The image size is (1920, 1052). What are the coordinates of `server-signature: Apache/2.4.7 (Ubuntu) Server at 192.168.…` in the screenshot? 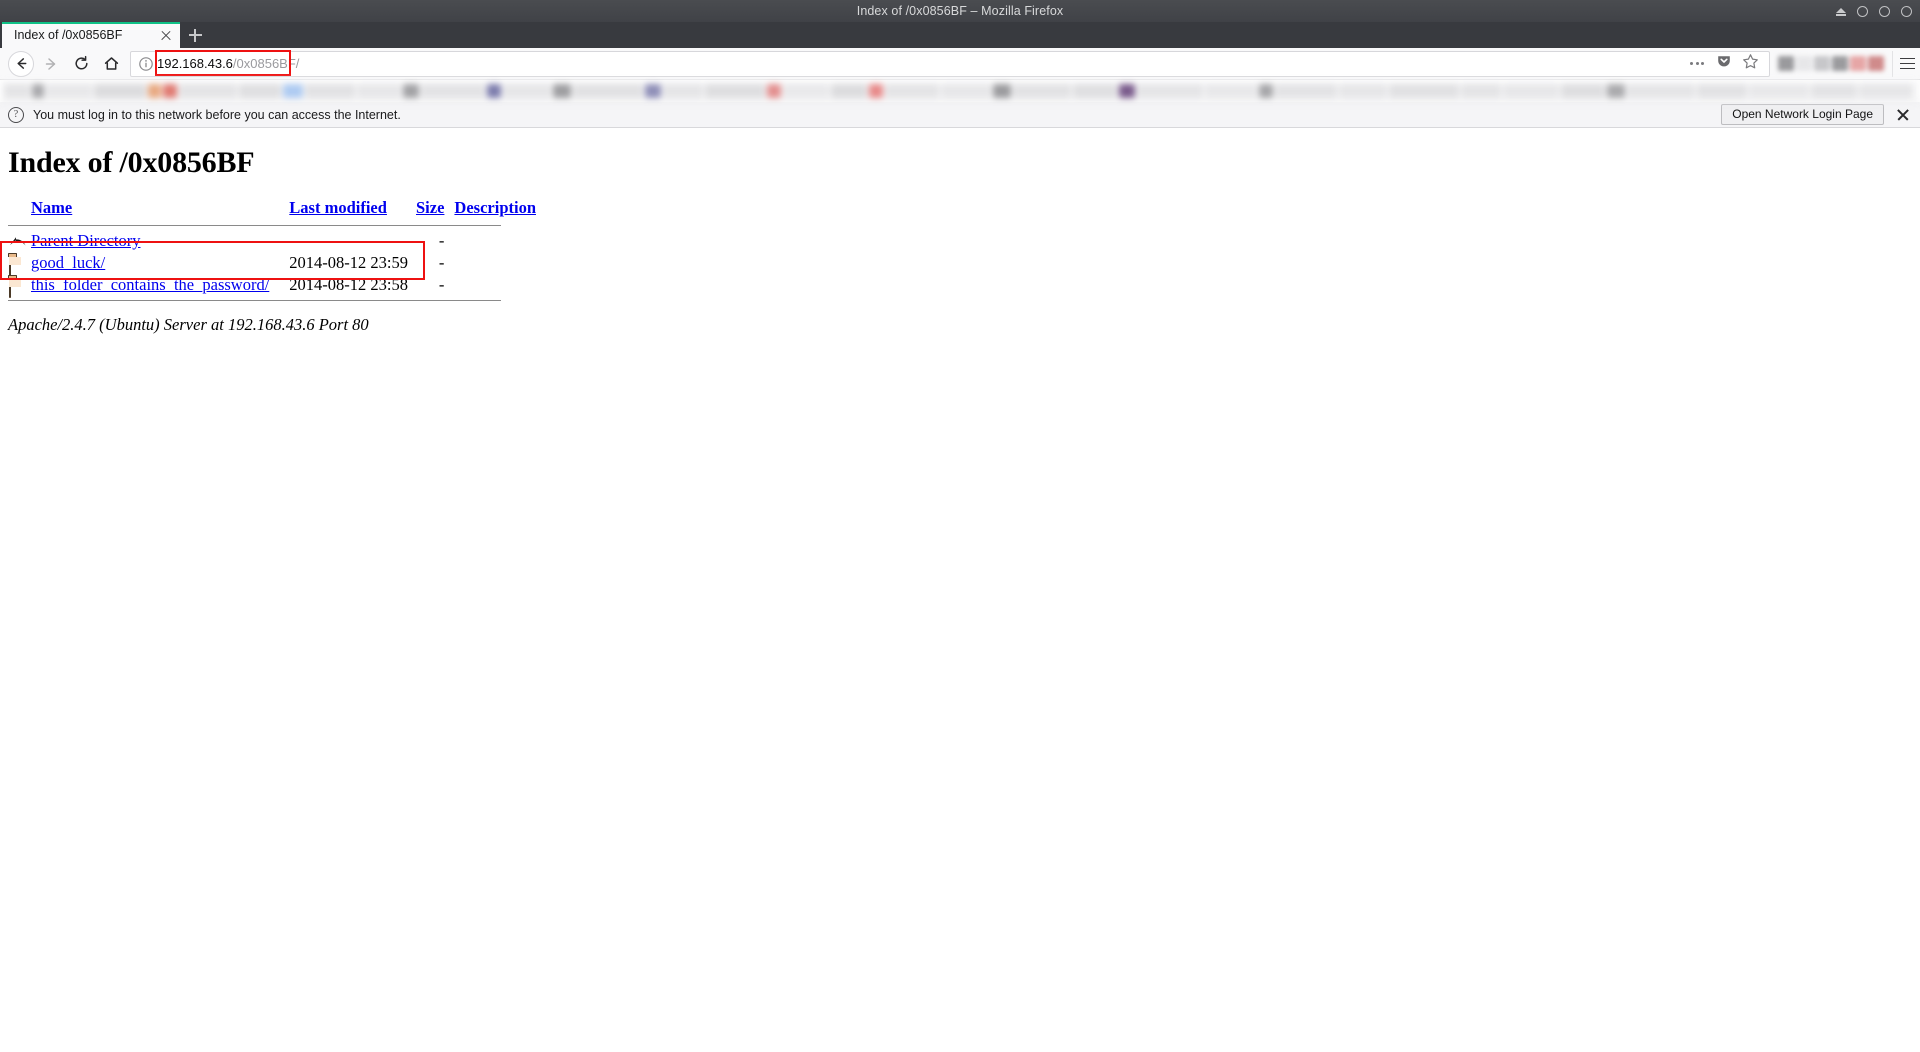 It's located at (188, 324).